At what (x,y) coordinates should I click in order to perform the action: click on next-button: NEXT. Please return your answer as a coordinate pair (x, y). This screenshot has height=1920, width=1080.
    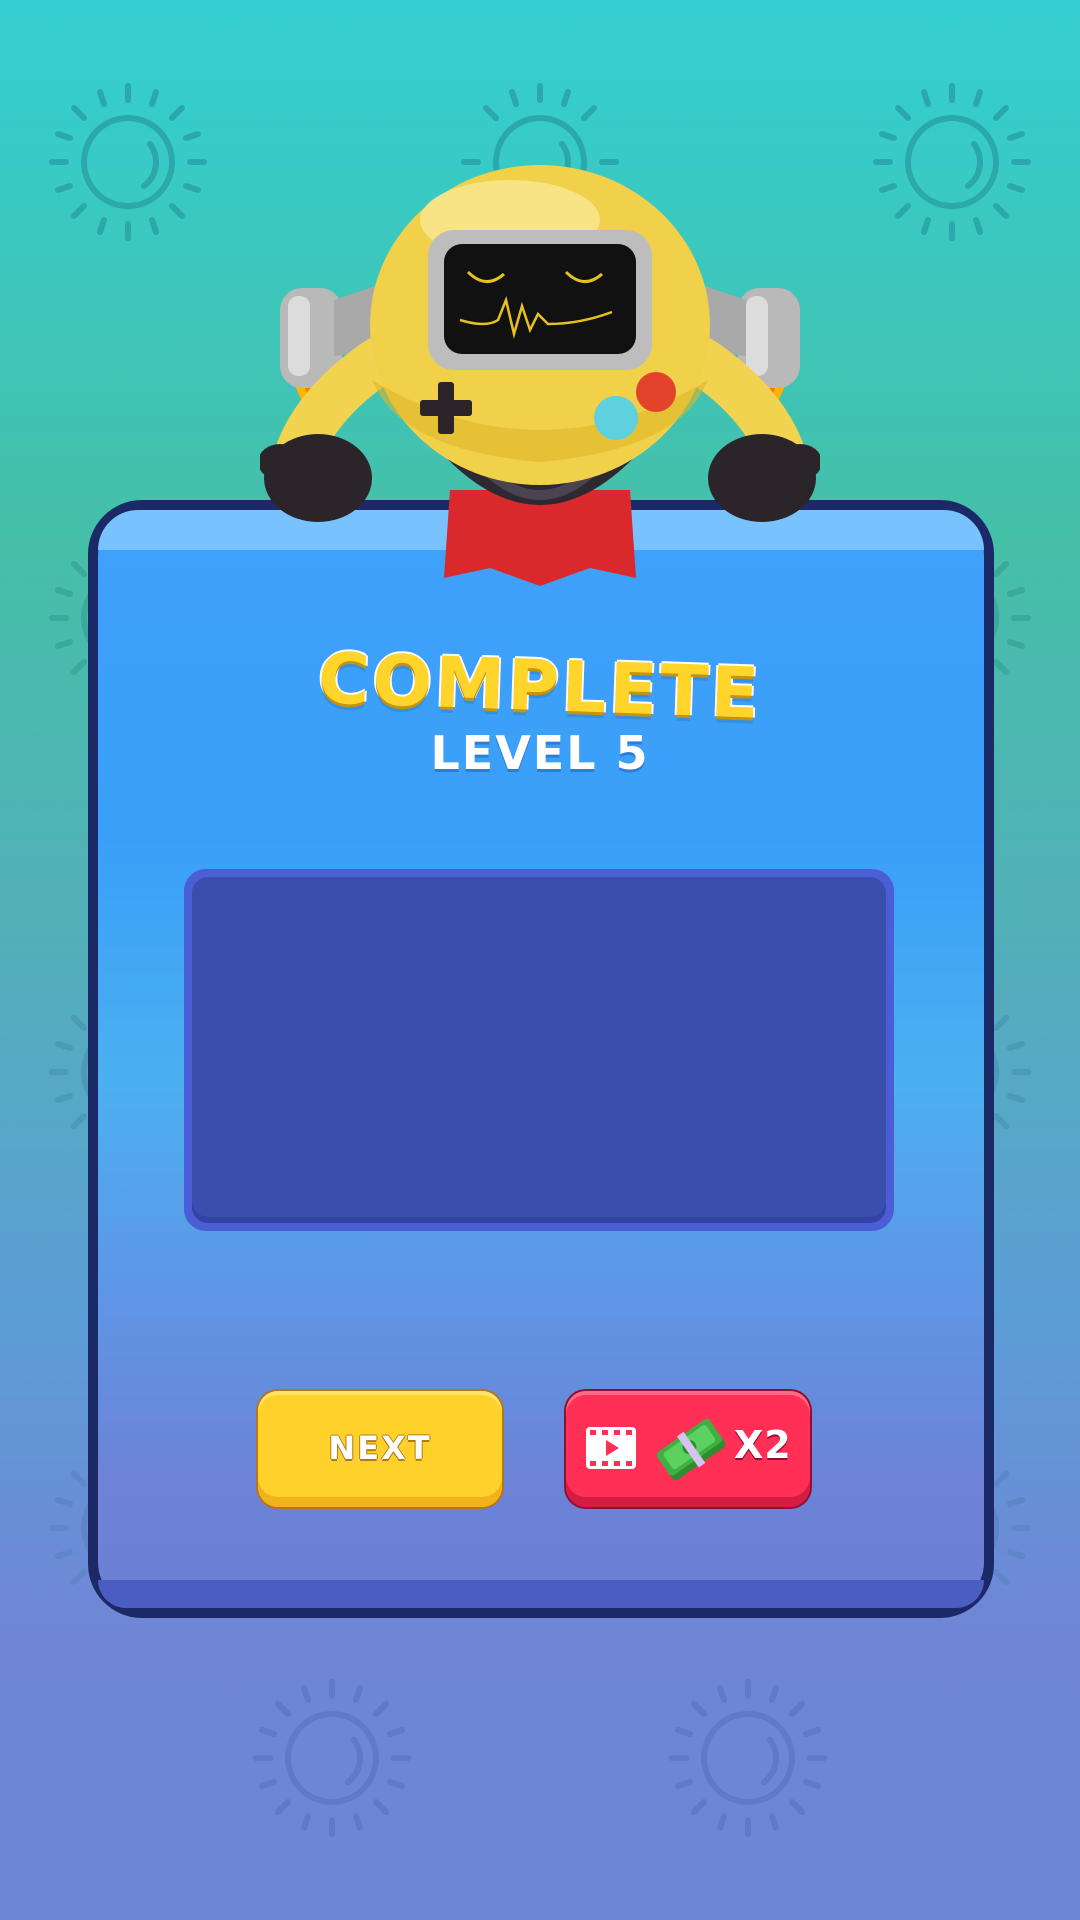
    Looking at the image, I should click on (380, 1449).